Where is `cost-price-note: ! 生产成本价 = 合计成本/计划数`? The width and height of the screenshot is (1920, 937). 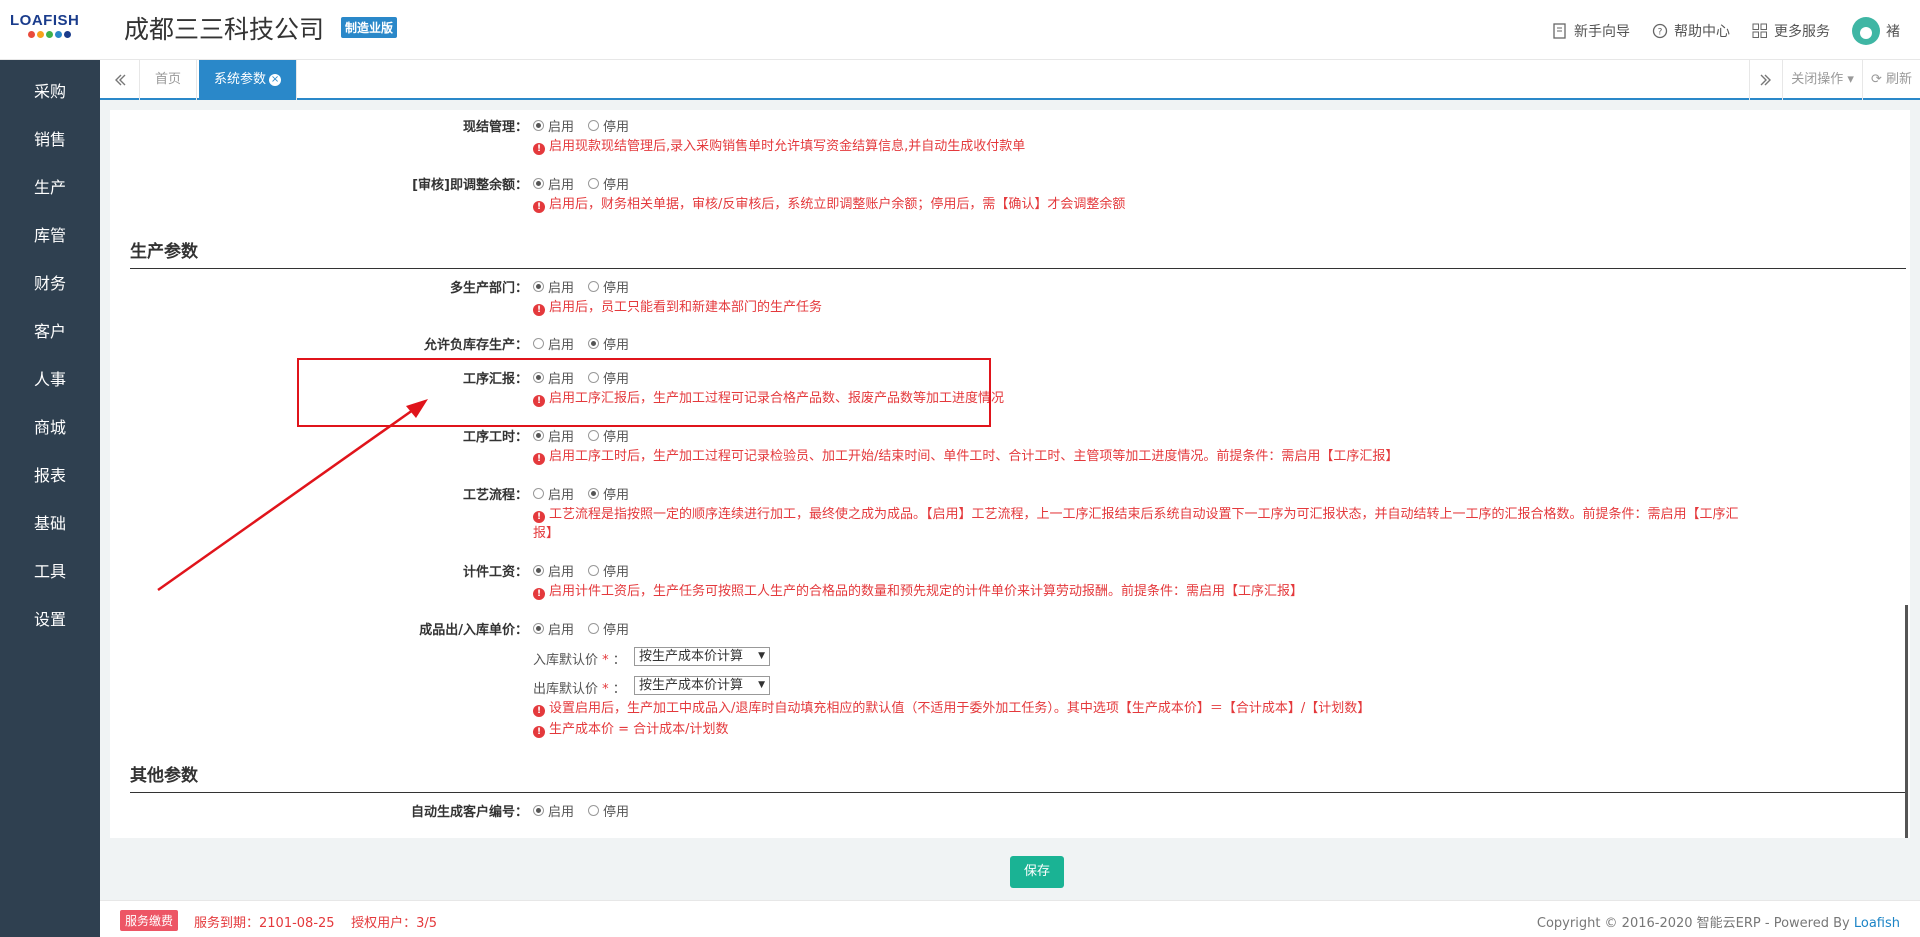 cost-price-note: ! 生产成本价 = 合计成本/计划数 is located at coordinates (631, 729).